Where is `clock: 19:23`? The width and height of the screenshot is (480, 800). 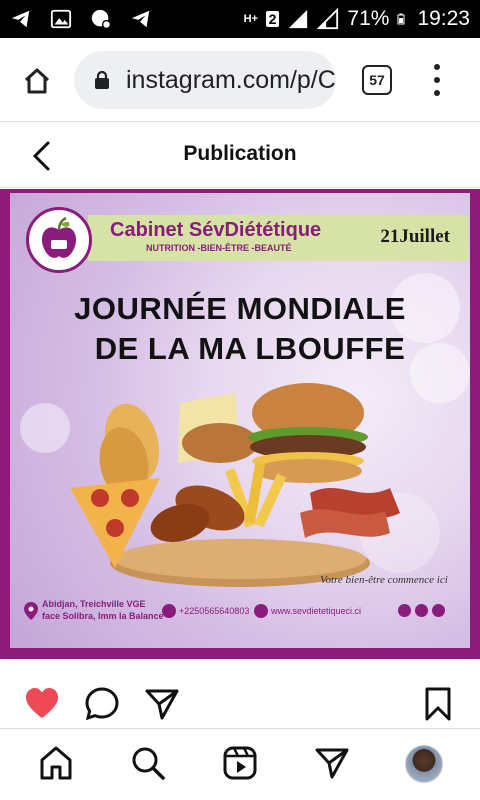
clock: 19:23 is located at coordinates (443, 18).